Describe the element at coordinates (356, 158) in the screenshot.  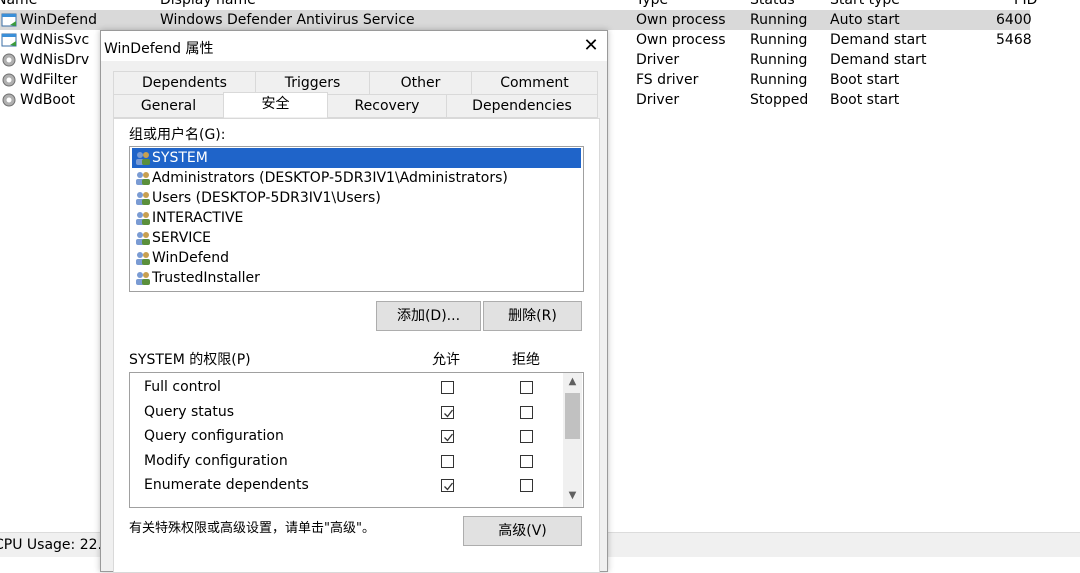
I see `list-item: SYSTEM` at that location.